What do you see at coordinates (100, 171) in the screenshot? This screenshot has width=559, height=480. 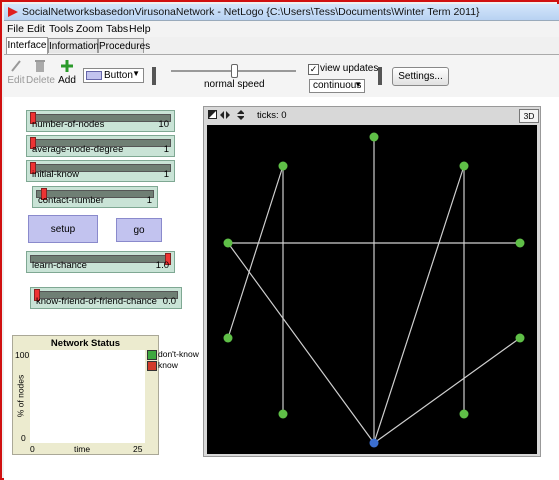 I see `slider-initial-know: initial-know 1` at bounding box center [100, 171].